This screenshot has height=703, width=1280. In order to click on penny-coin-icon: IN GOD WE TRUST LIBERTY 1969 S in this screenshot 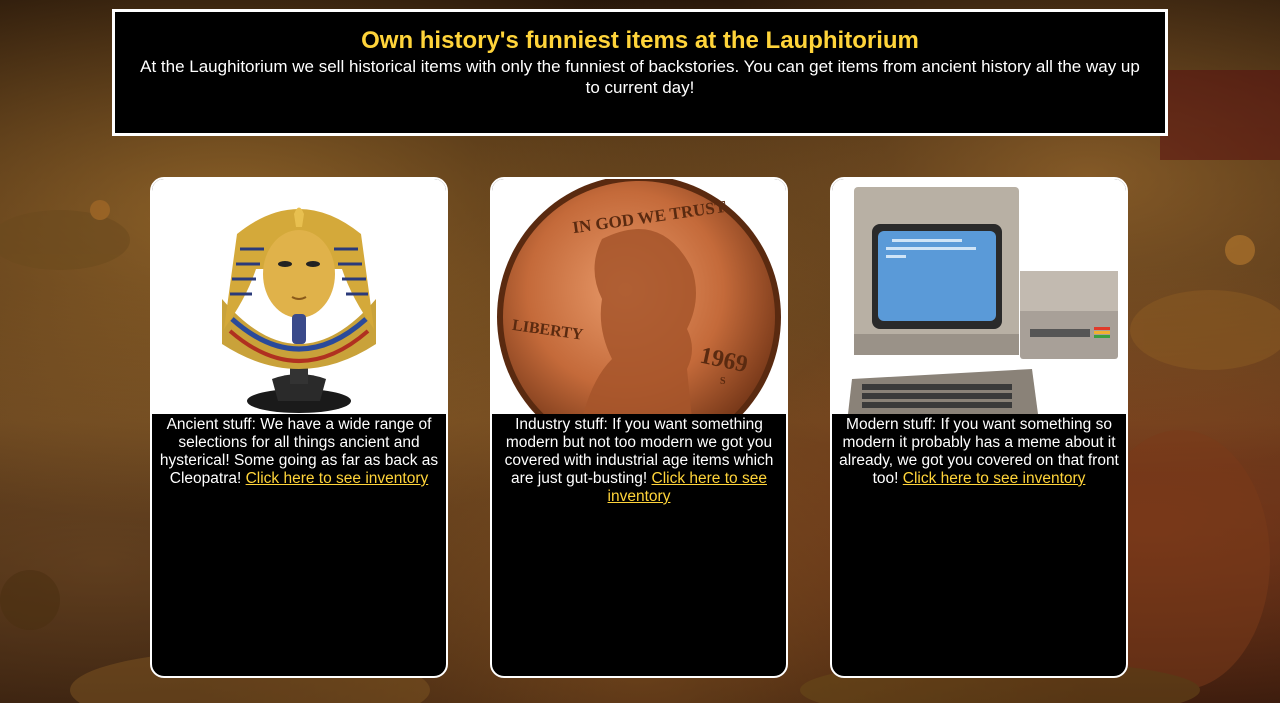, I will do `click(639, 296)`.